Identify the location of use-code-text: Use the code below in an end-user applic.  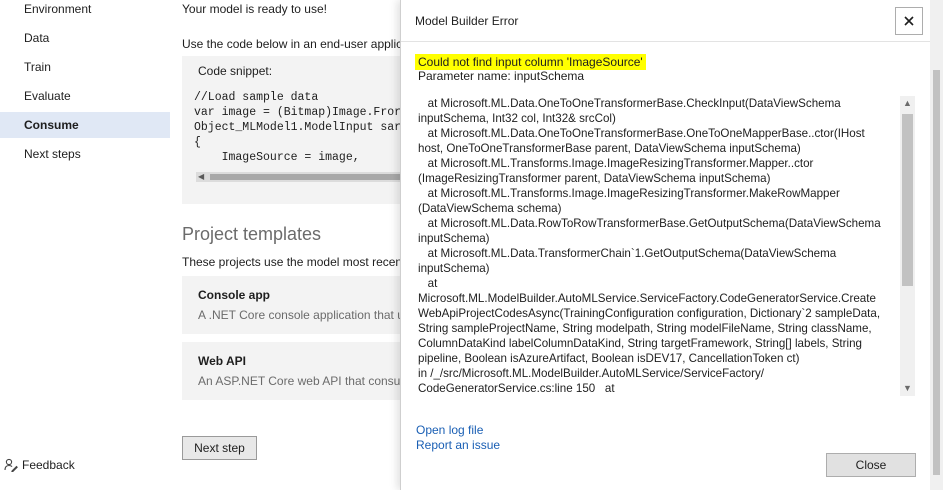
(291, 44).